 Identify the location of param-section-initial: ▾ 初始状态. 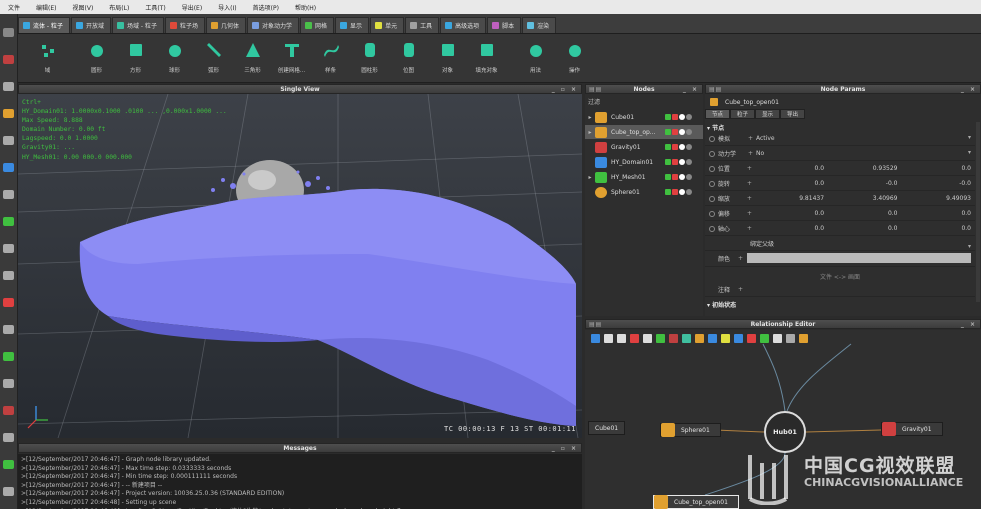
(721, 304).